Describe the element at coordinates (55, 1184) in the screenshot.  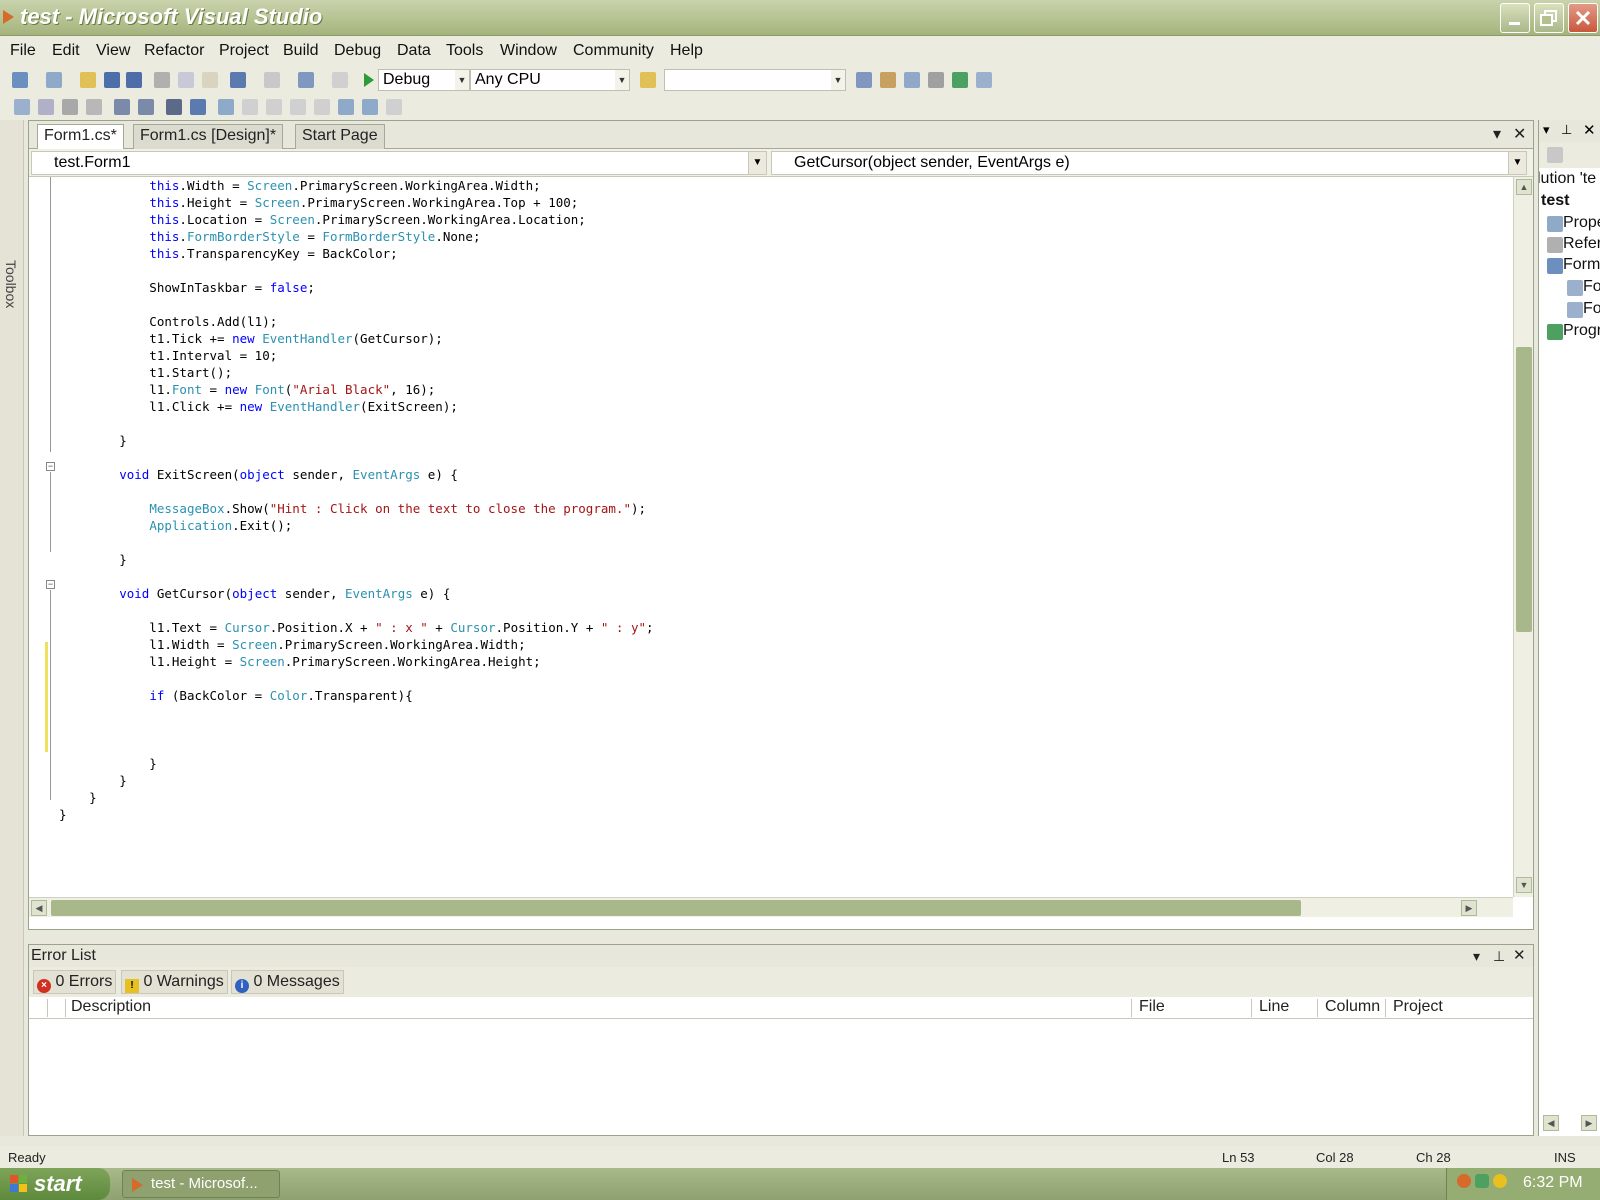
I see `start-button: start` at that location.